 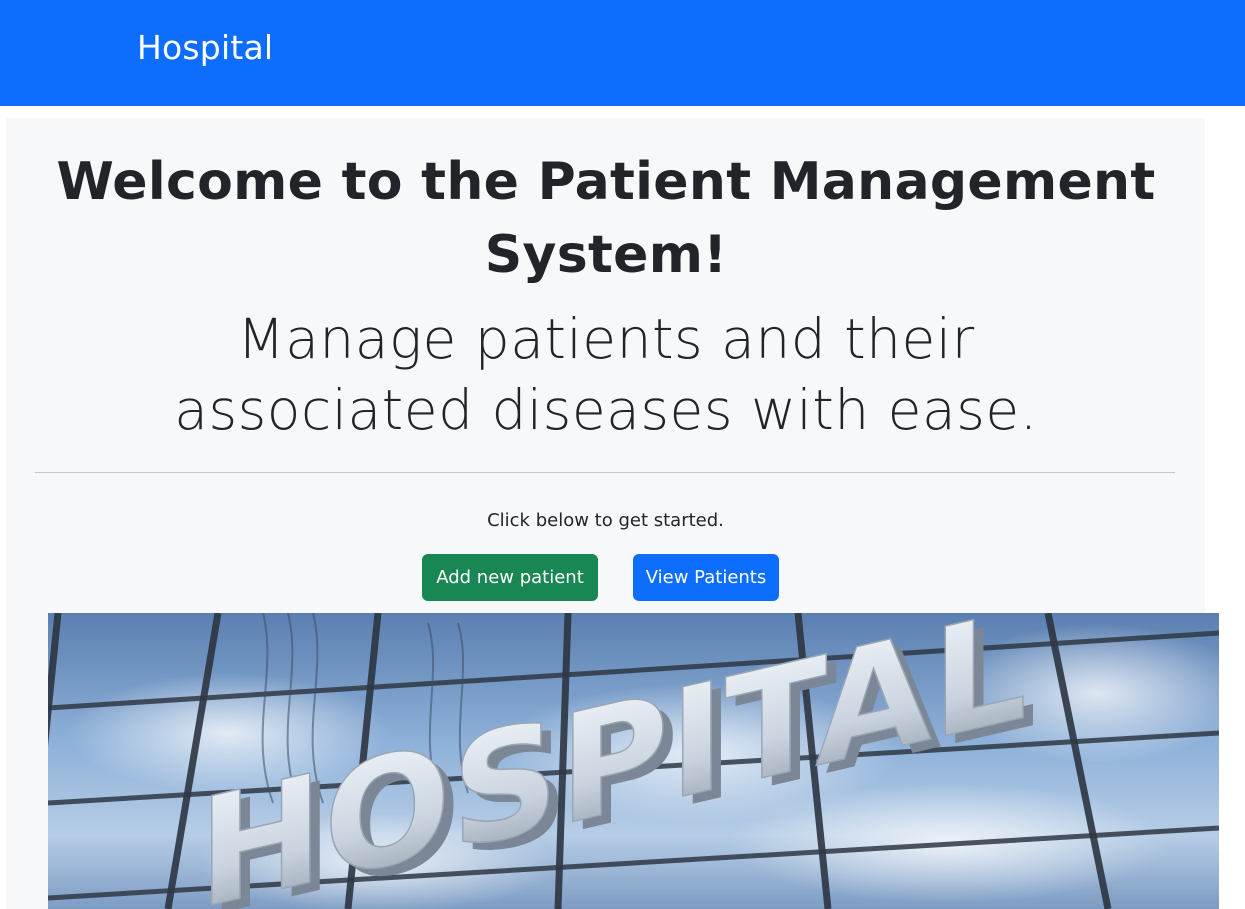 What do you see at coordinates (605, 520) in the screenshot?
I see `hint-text: Click below to get started.` at bounding box center [605, 520].